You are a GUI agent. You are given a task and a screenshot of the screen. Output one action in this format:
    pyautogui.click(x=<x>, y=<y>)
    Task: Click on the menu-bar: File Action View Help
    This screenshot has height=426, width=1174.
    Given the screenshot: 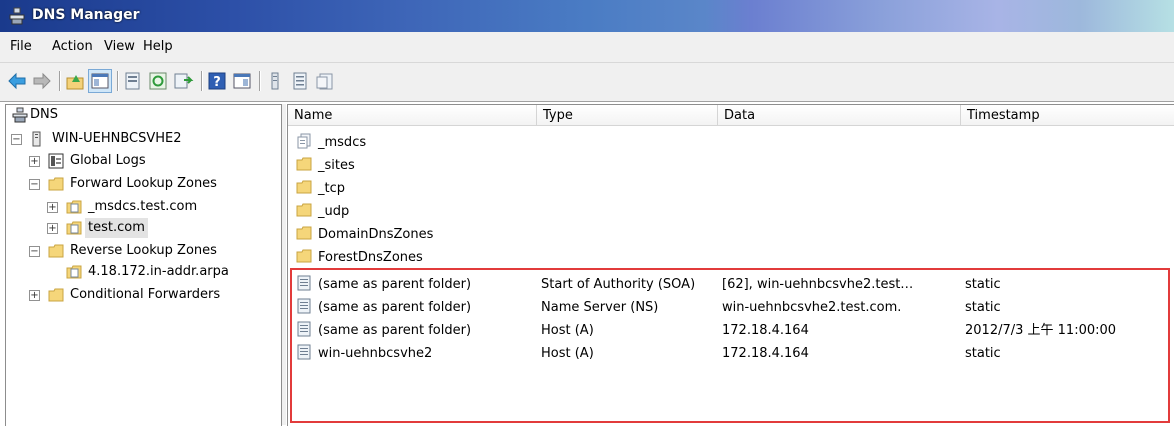 What is the action you would take?
    pyautogui.click(x=587, y=47)
    